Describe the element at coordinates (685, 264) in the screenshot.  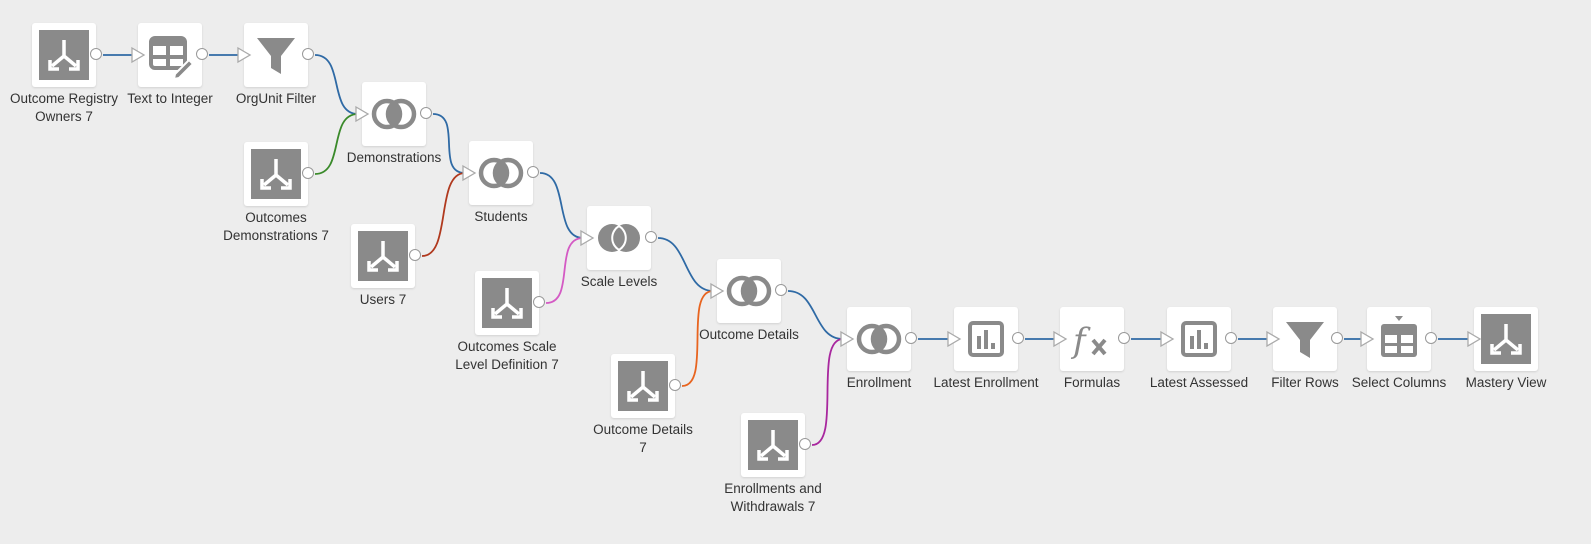
I see `edge-n9-n11` at that location.